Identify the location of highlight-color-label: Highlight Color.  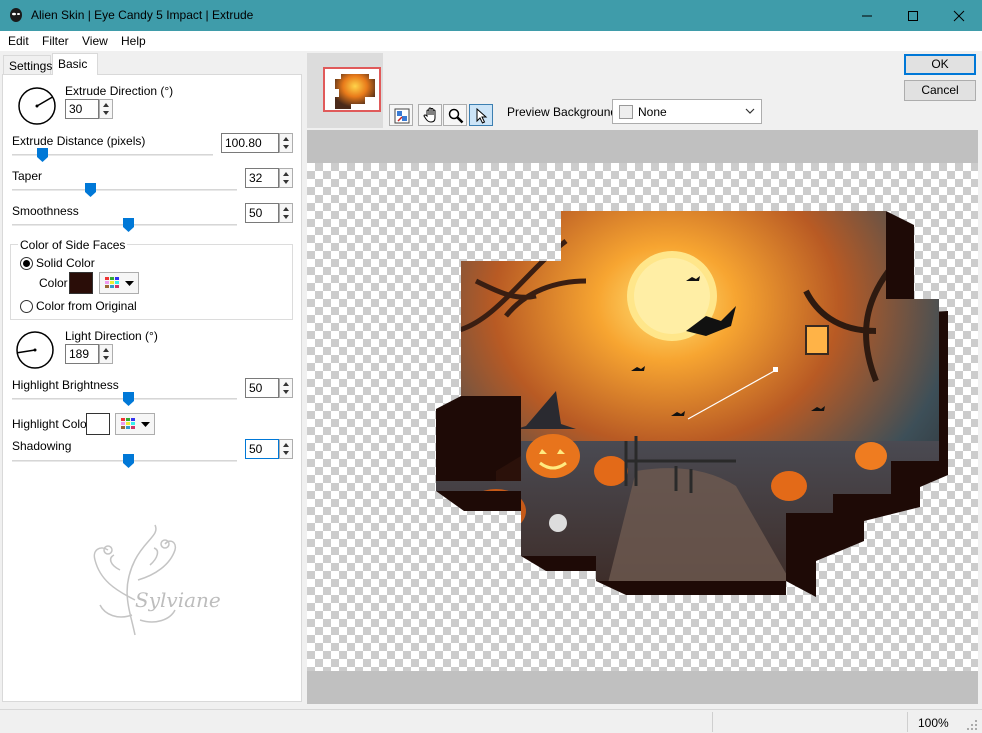
(51, 424).